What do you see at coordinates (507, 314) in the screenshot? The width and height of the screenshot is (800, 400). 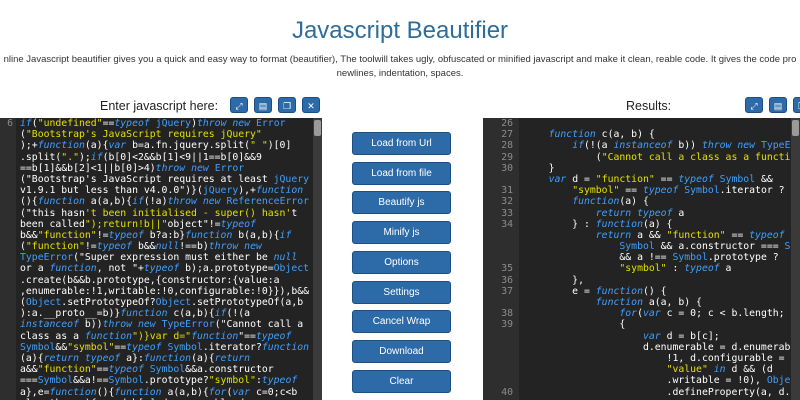 I see `line-number: 38` at bounding box center [507, 314].